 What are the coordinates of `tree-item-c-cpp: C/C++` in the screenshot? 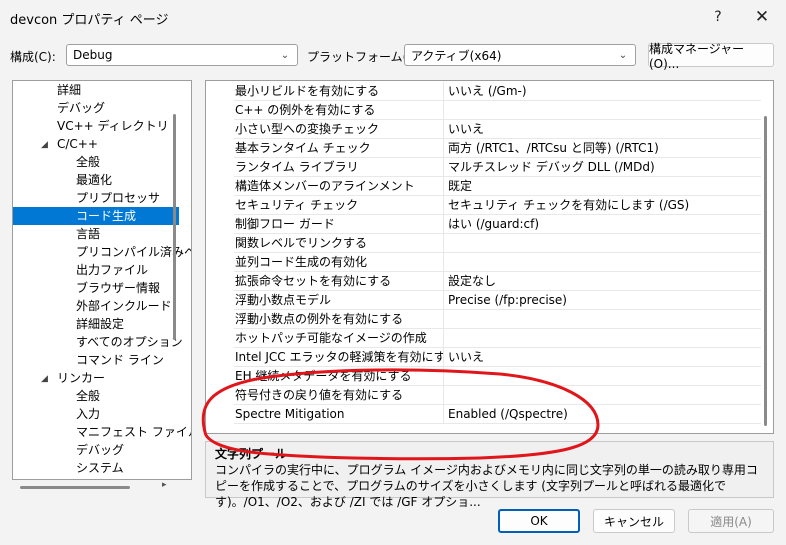 It's located at (77, 144).